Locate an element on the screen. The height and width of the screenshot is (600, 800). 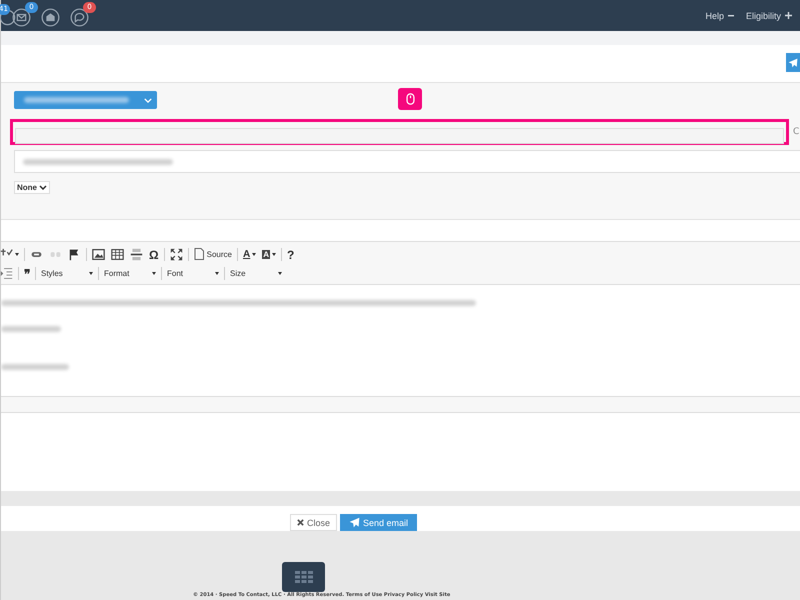
background-color-button: A is located at coordinates (269, 254).